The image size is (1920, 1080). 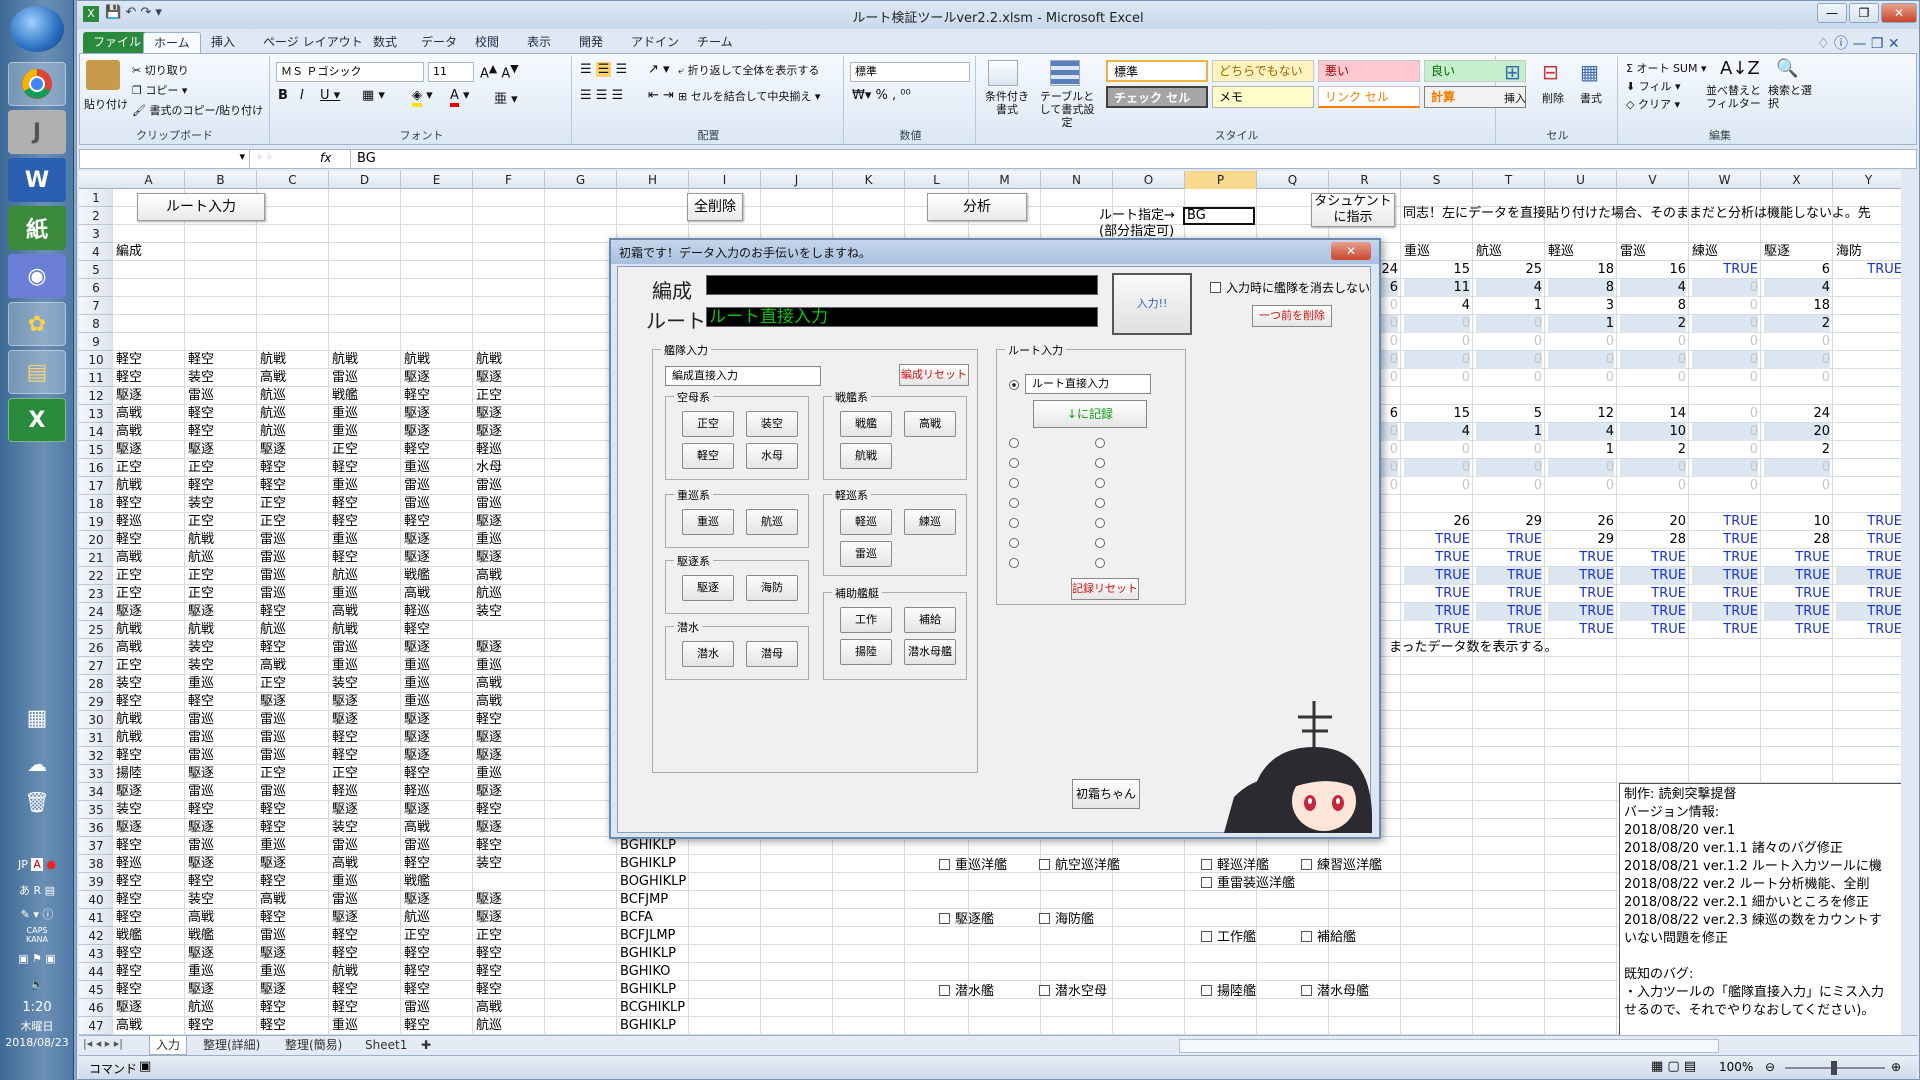 What do you see at coordinates (1152, 304) in the screenshot?
I see `enter-button: 入力!!` at bounding box center [1152, 304].